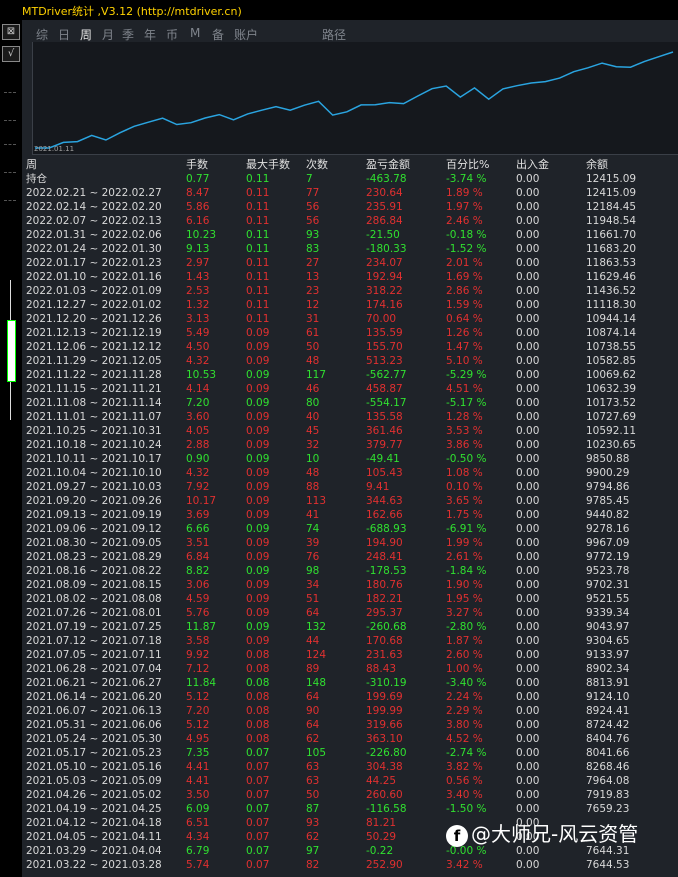 This screenshot has height=877, width=678. Describe the element at coordinates (64, 34) in the screenshot. I see `tab-1: 日` at that location.